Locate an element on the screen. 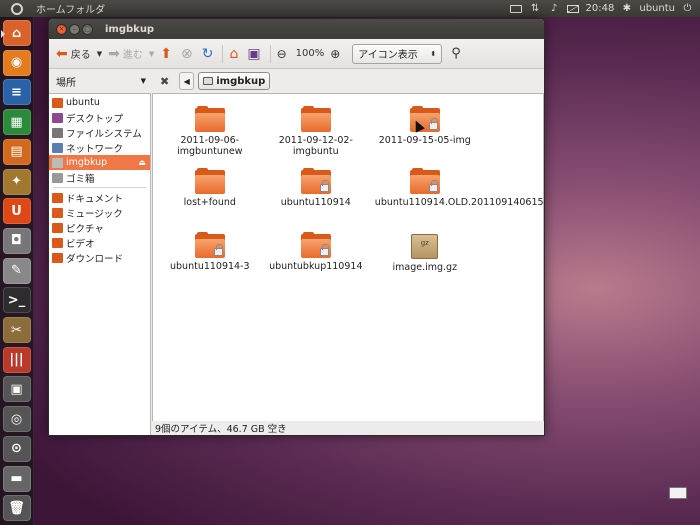 This screenshot has width=700, height=525. drive-launcher-icon: ▬ is located at coordinates (16, 478).